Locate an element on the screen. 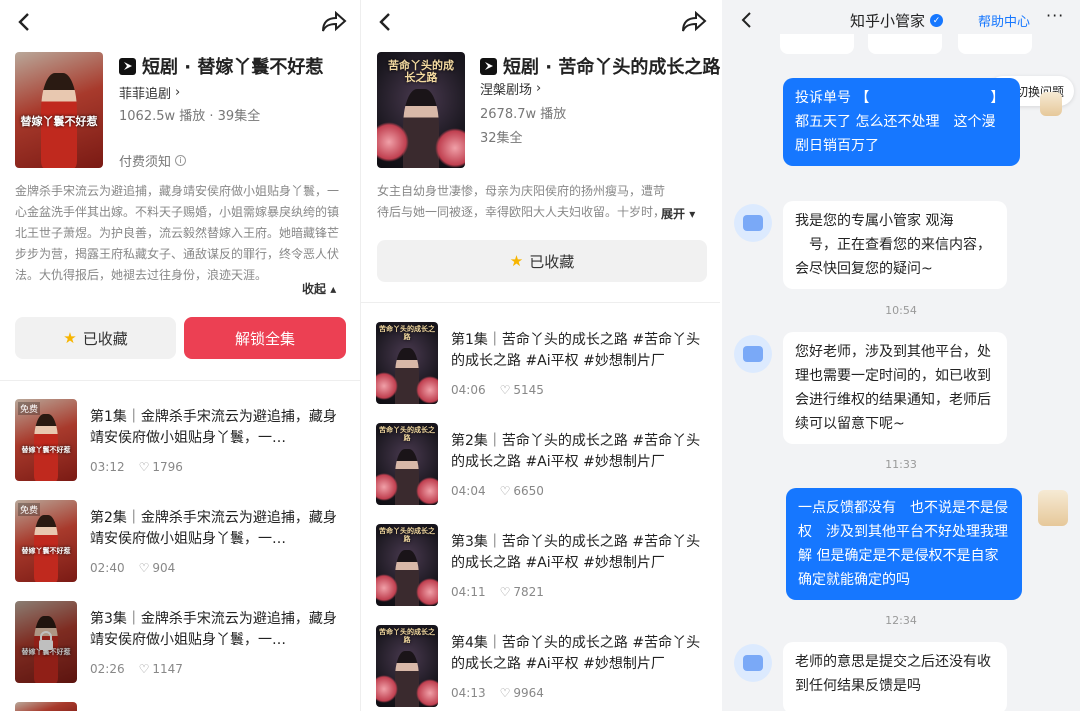  collapse-toggle: 收起 ▴ is located at coordinates (319, 288).